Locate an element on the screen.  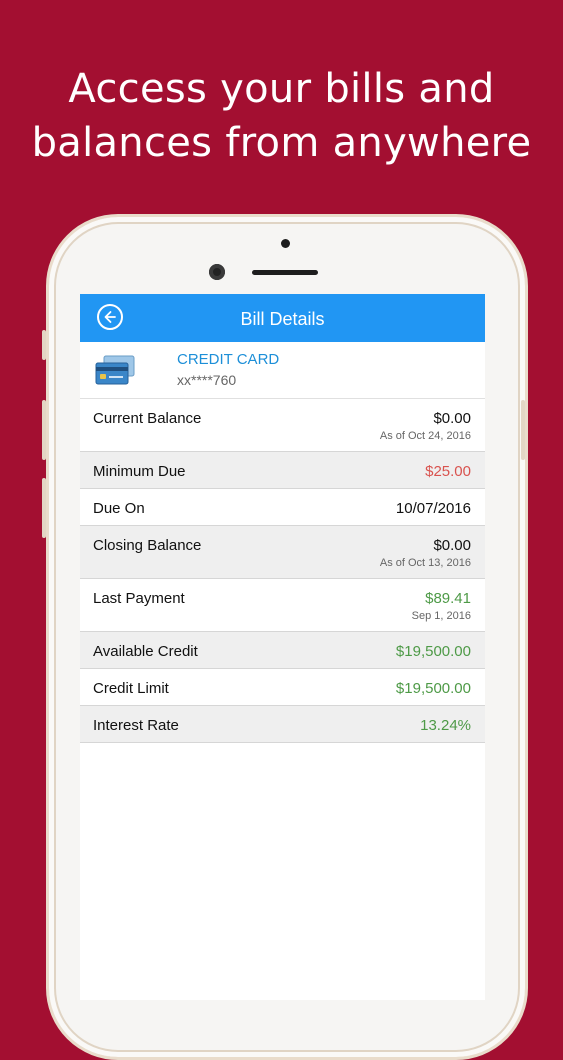
phone-power-button is located at coordinates (523, 430).